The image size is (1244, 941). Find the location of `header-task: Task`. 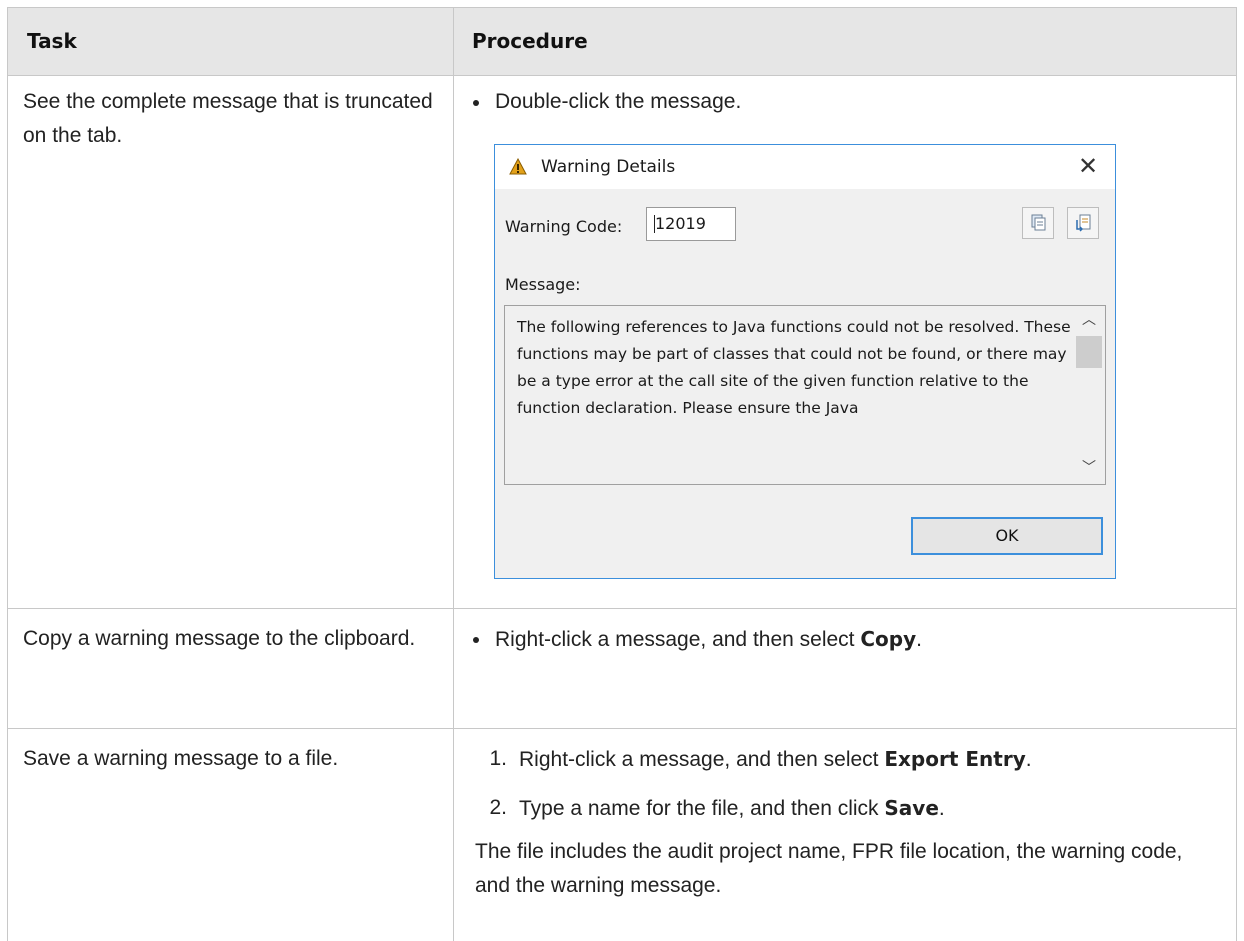

header-task: Task is located at coordinates (52, 41).